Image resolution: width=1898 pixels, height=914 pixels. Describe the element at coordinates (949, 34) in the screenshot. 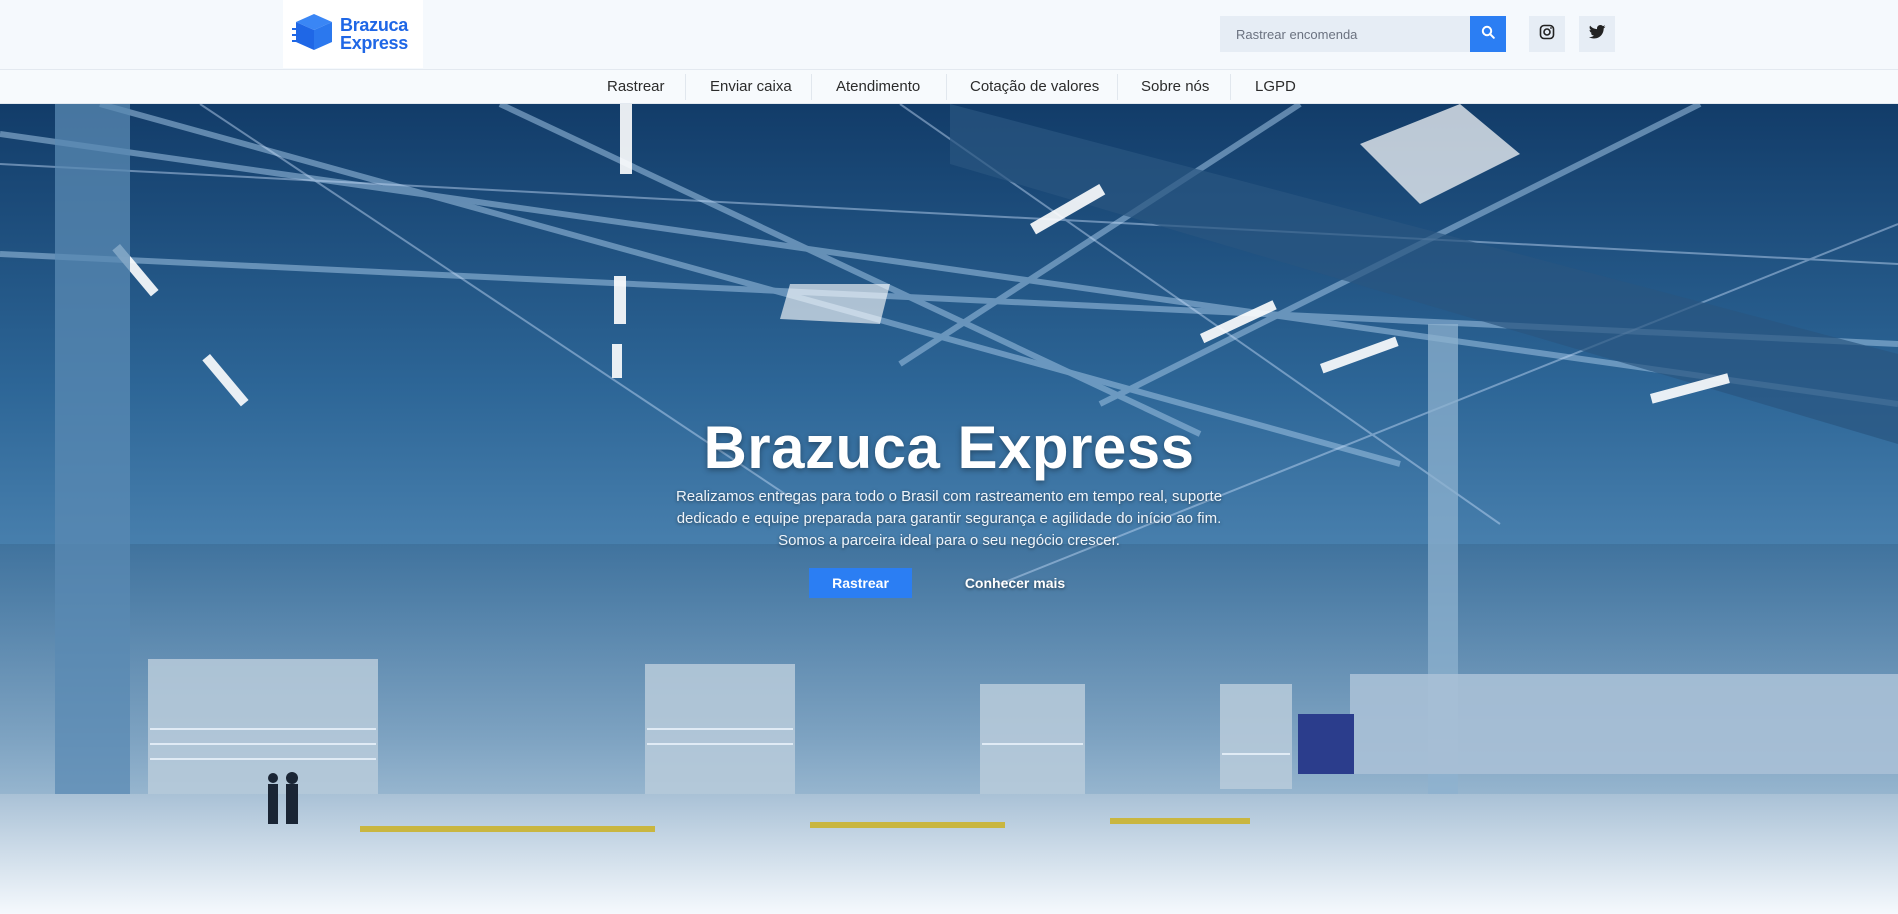

I see `top-header: Brazuca Express` at that location.